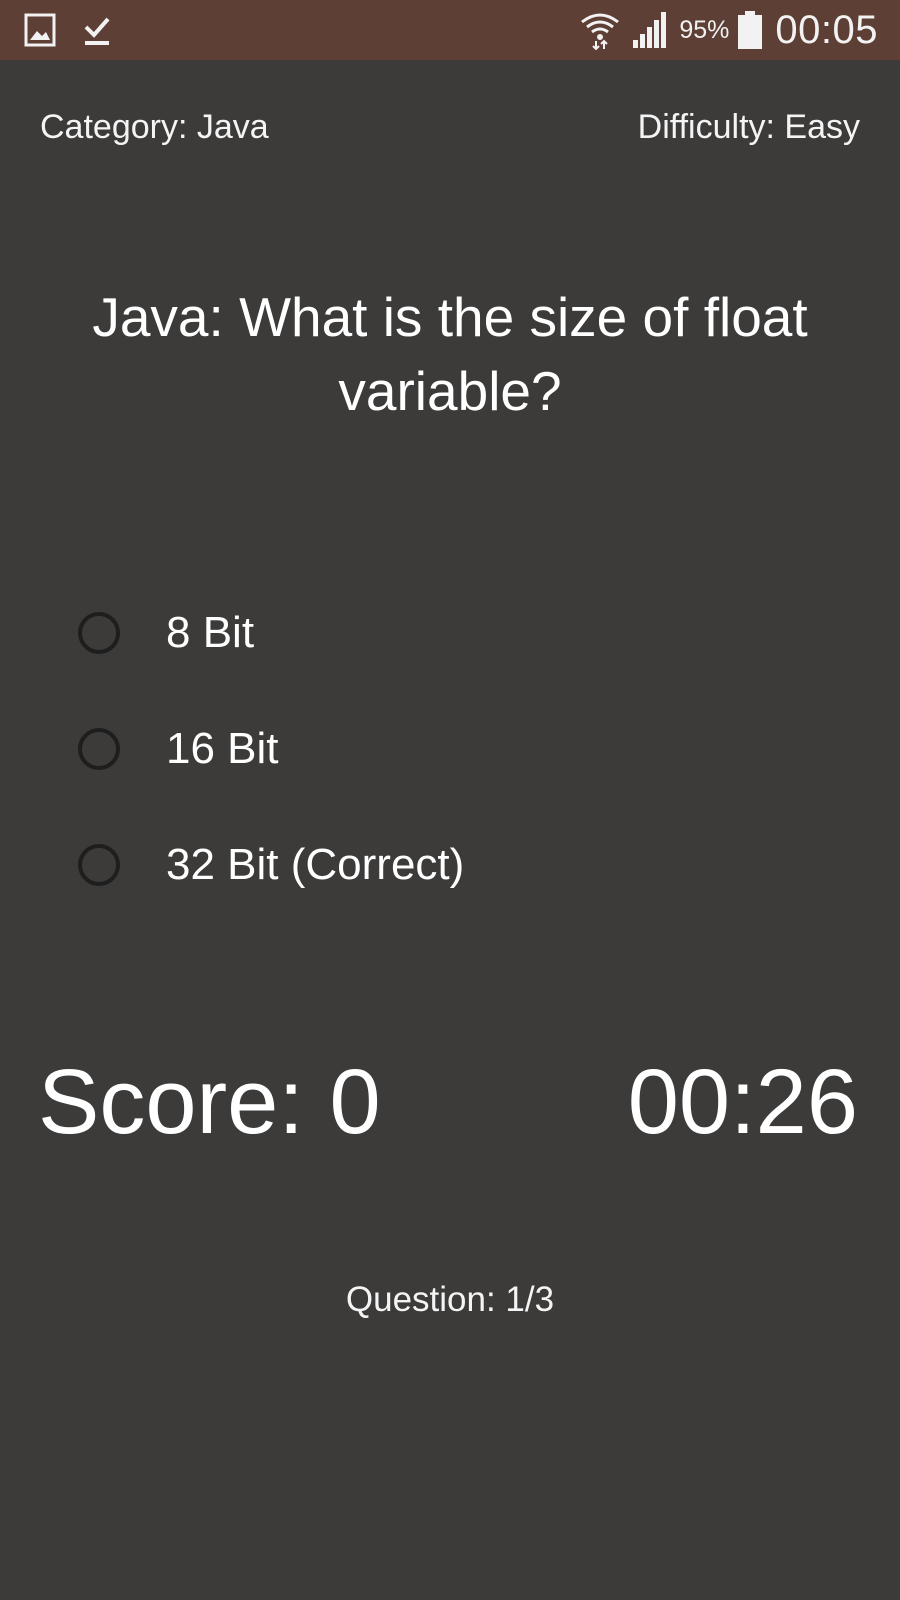 The image size is (900, 1600). I want to click on quiz-meta-row: Category: Java Difficulty: Easy, so click(450, 127).